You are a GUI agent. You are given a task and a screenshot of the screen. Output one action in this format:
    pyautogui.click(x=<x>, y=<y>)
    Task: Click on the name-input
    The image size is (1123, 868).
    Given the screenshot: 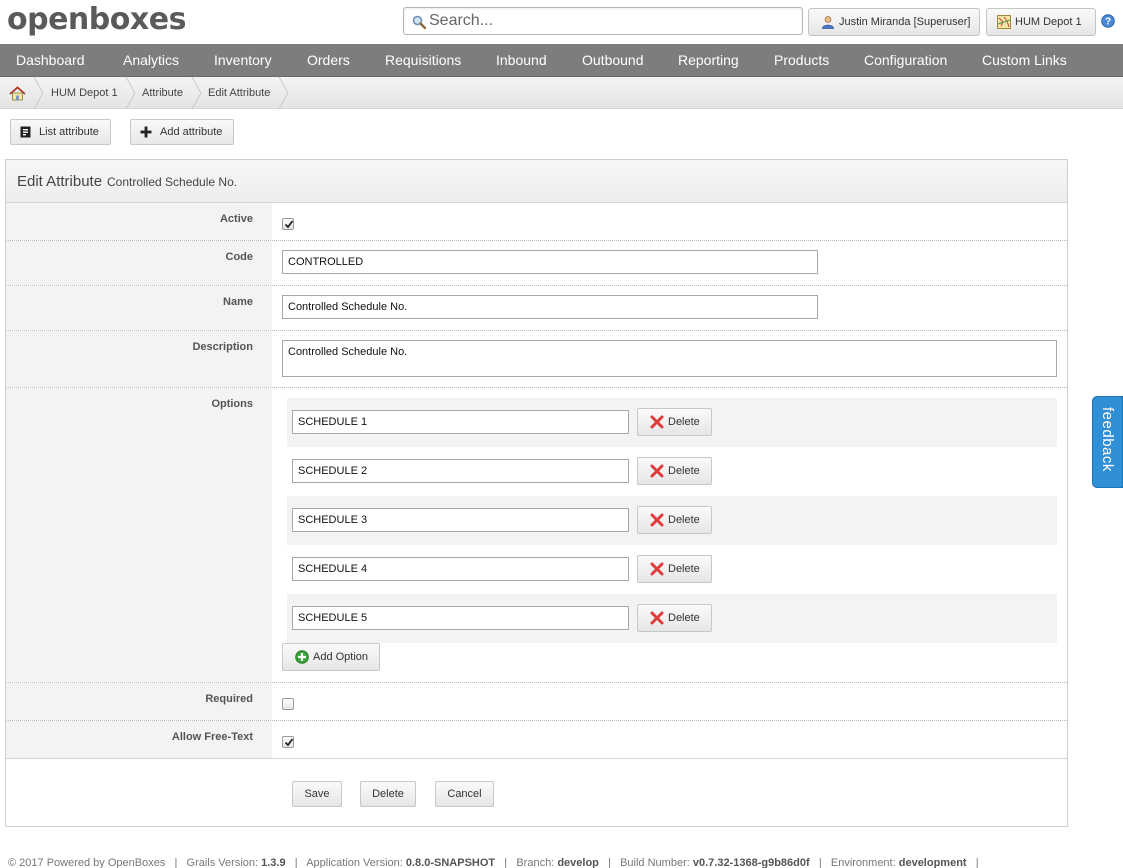 What is the action you would take?
    pyautogui.click(x=550, y=307)
    